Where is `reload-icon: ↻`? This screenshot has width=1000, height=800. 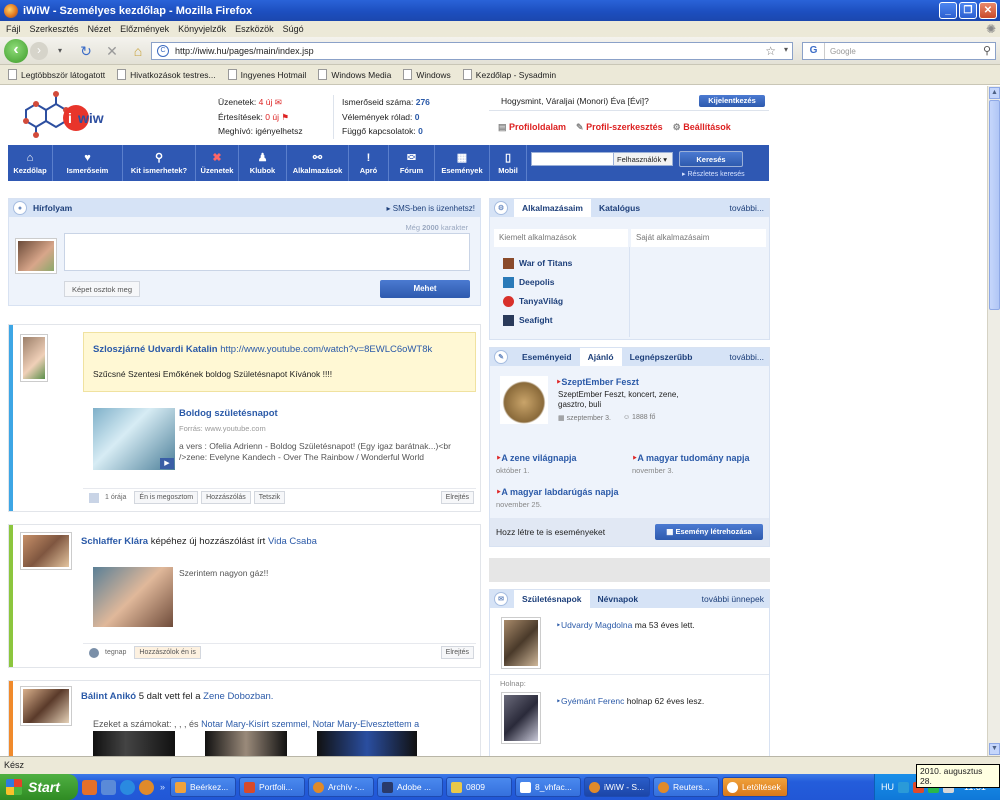 reload-icon: ↻ is located at coordinates (86, 51).